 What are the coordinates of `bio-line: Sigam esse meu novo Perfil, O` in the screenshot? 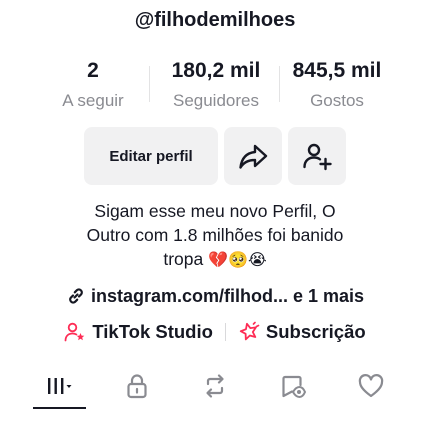 It's located at (215, 211).